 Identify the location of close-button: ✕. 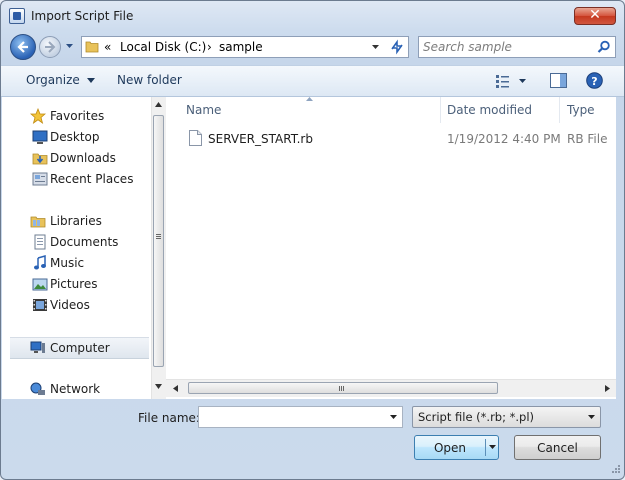
(595, 16).